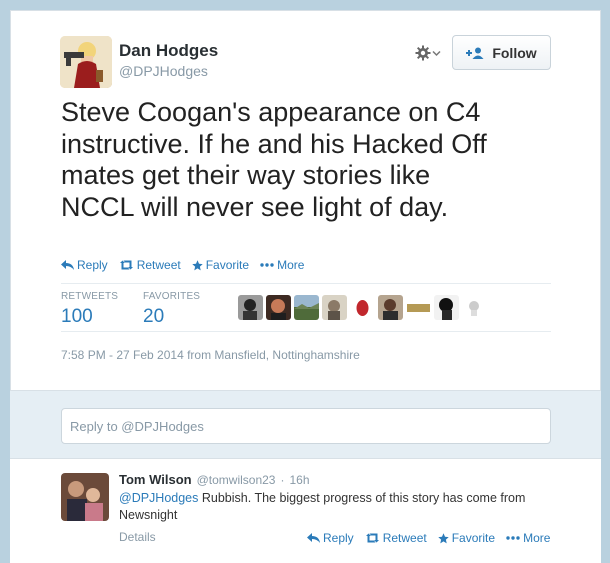  What do you see at coordinates (423, 53) in the screenshot?
I see `gear-icon` at bounding box center [423, 53].